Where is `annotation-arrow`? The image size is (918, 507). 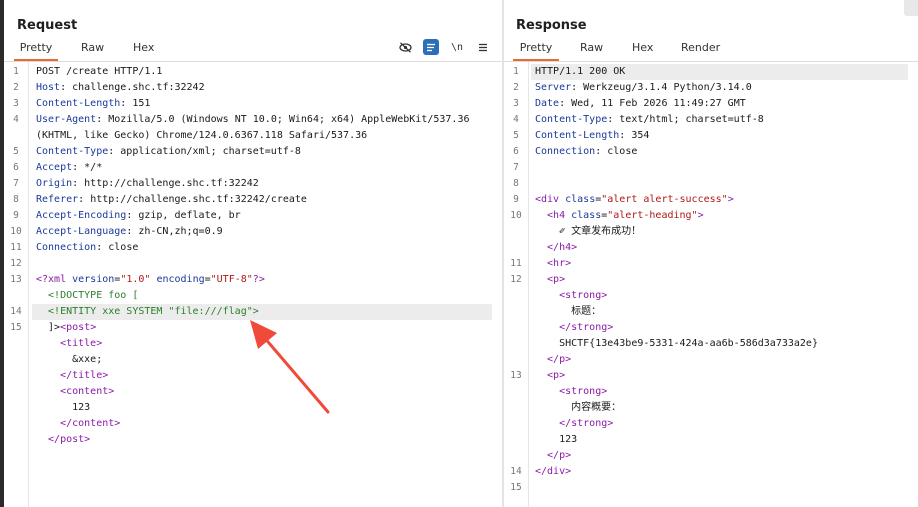
annotation-arrow is located at coordinates (290, 367).